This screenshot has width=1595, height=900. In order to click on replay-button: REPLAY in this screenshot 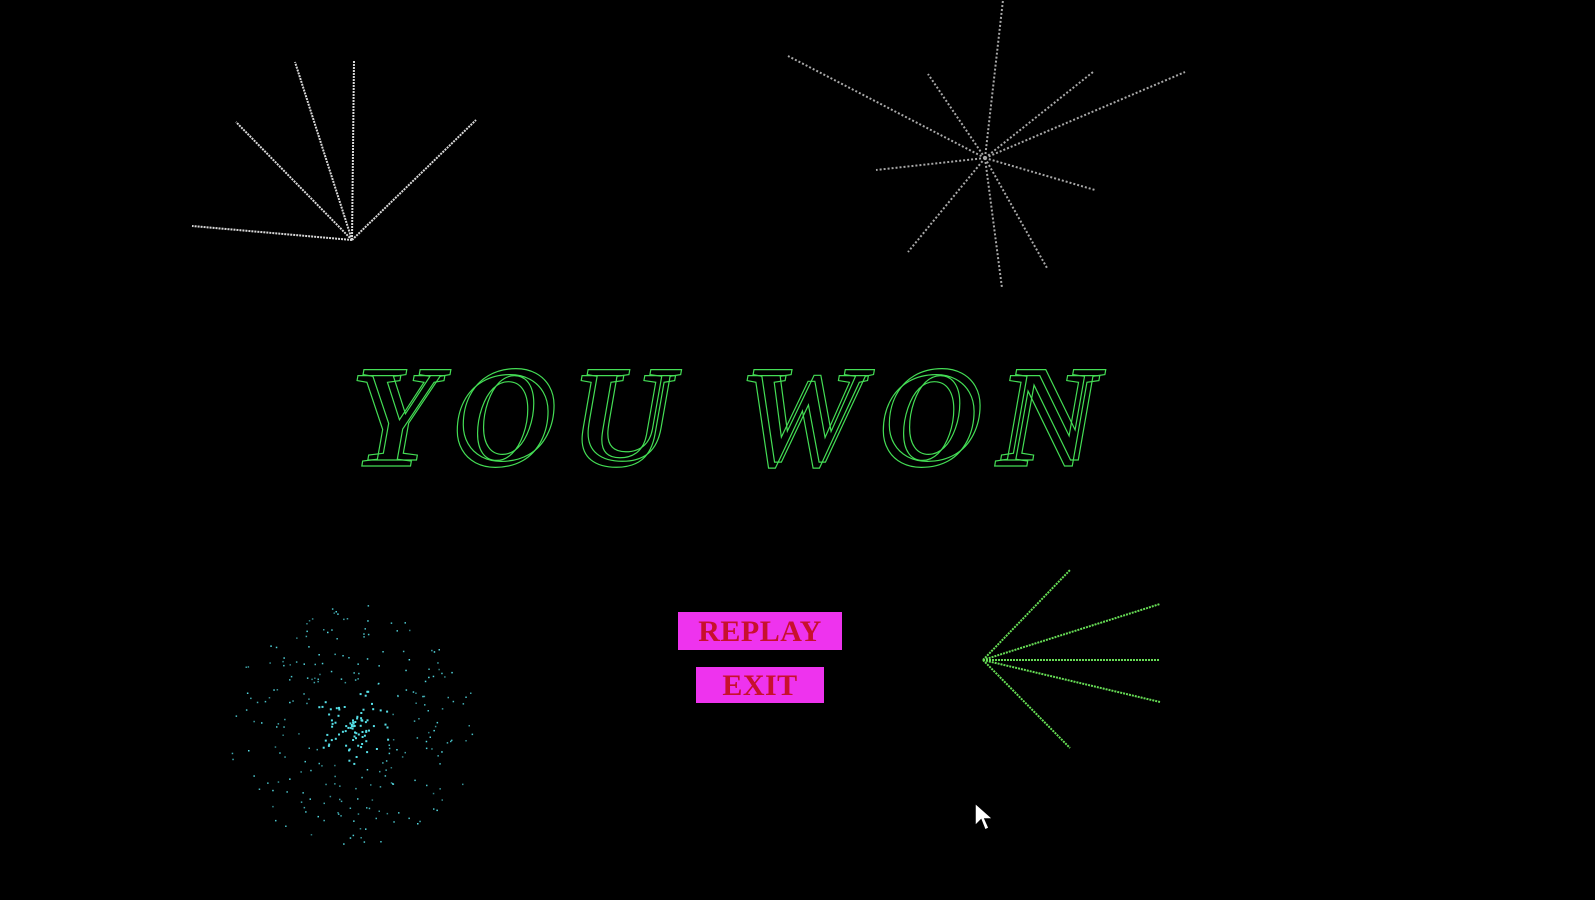, I will do `click(760, 631)`.